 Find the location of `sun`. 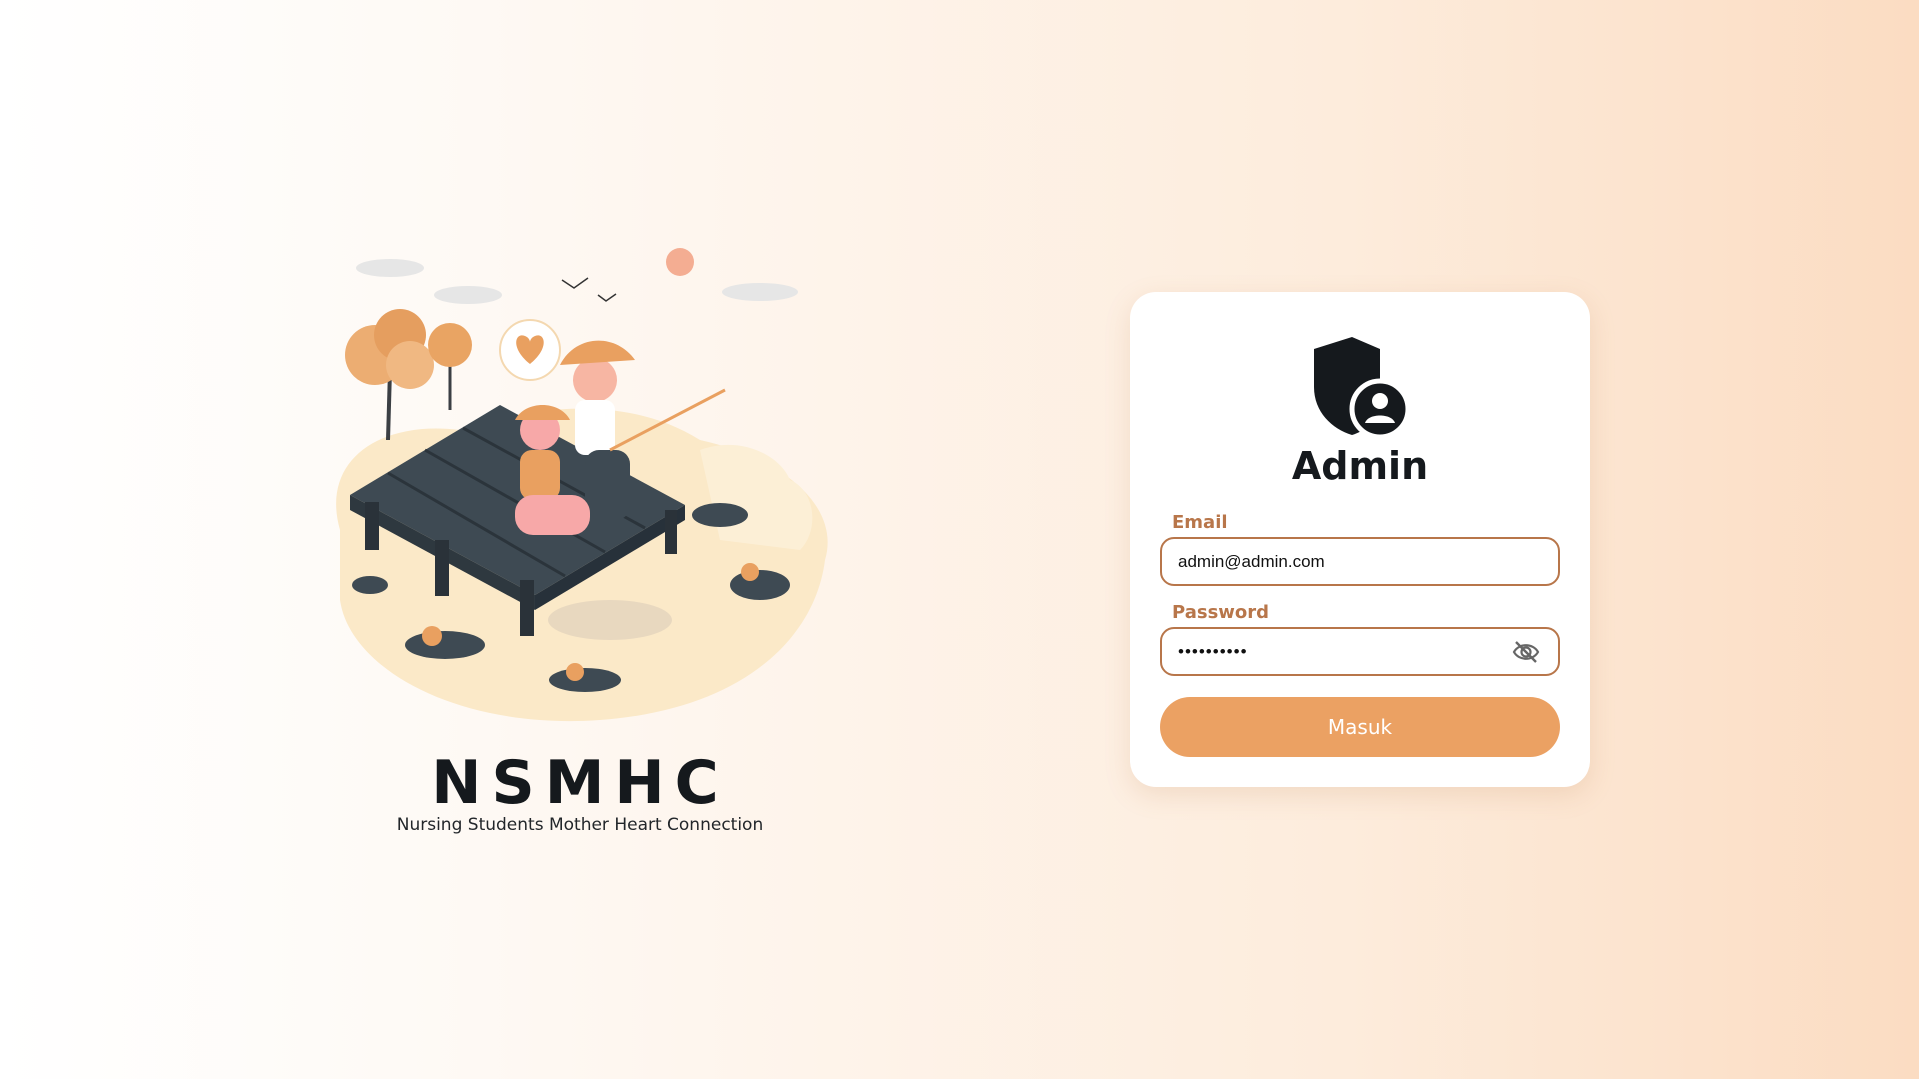

sun is located at coordinates (680, 262).